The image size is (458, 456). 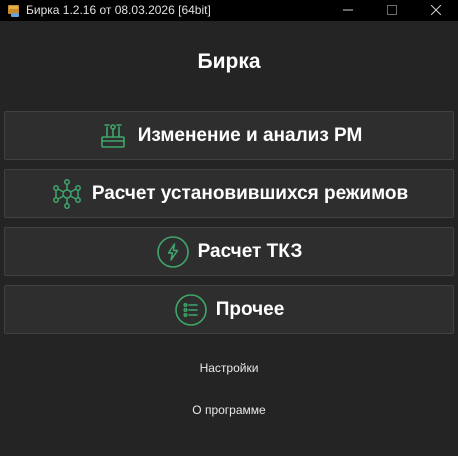 I want to click on list-icon, so click(x=190, y=309).